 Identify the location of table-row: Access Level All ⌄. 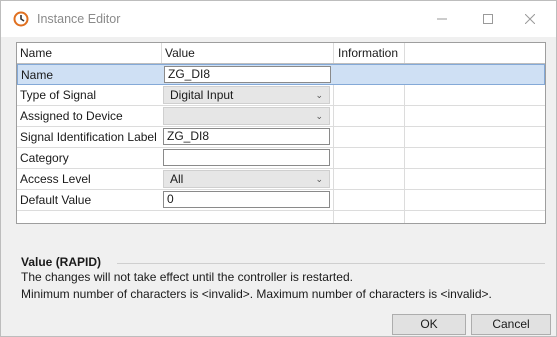
(281, 179).